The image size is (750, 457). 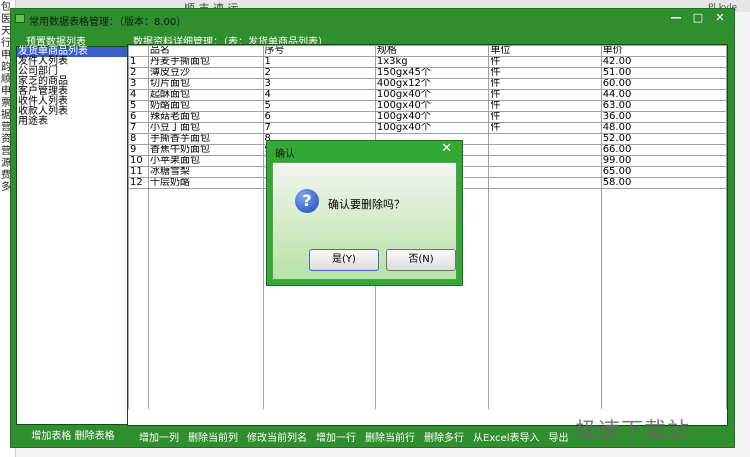 I want to click on table-cell: 58.00, so click(x=663, y=183).